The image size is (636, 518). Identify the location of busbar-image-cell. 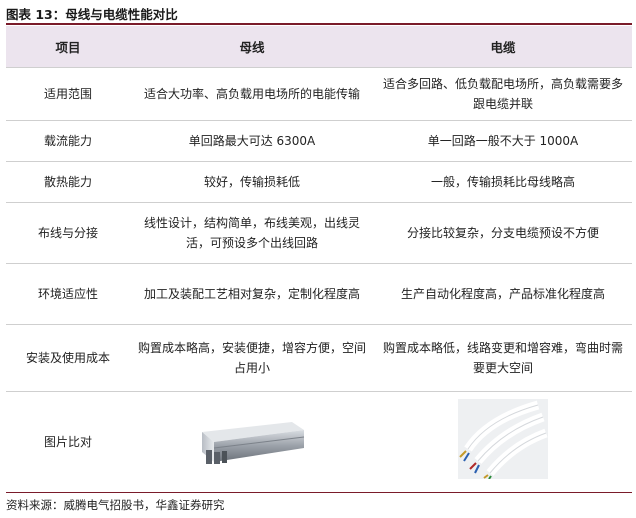
(252, 441).